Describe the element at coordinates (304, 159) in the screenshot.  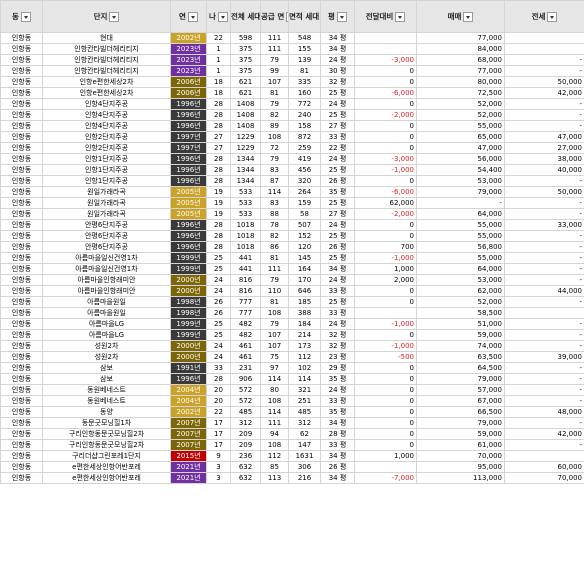
I see `cell-area-households: 419` at that location.